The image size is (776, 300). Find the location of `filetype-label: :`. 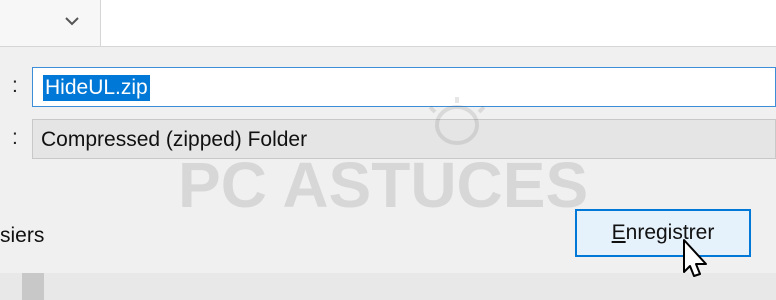

filetype-label: : is located at coordinates (15, 137).